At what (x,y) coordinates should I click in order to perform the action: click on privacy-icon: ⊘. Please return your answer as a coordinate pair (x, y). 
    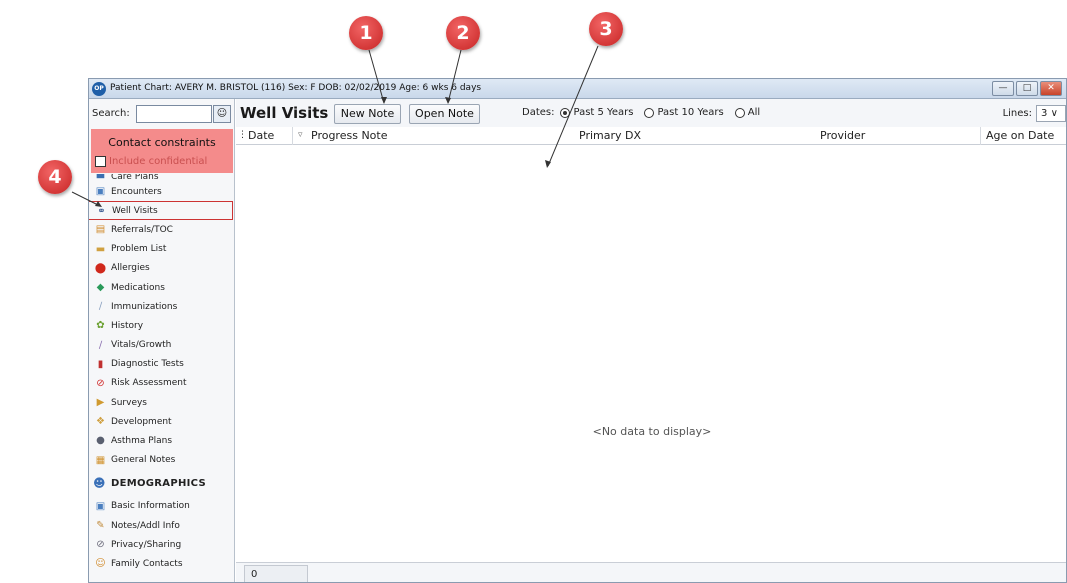
    Looking at the image, I should click on (100, 545).